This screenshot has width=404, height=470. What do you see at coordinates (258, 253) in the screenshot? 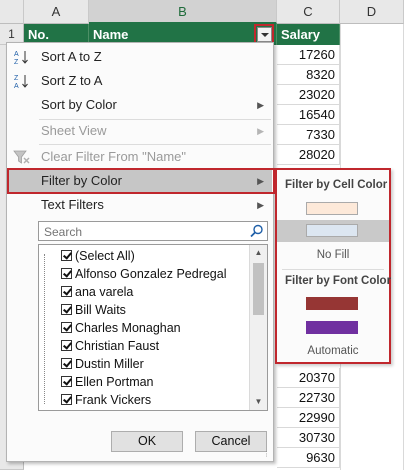
I see `scroll-up-icon: ▲` at bounding box center [258, 253].